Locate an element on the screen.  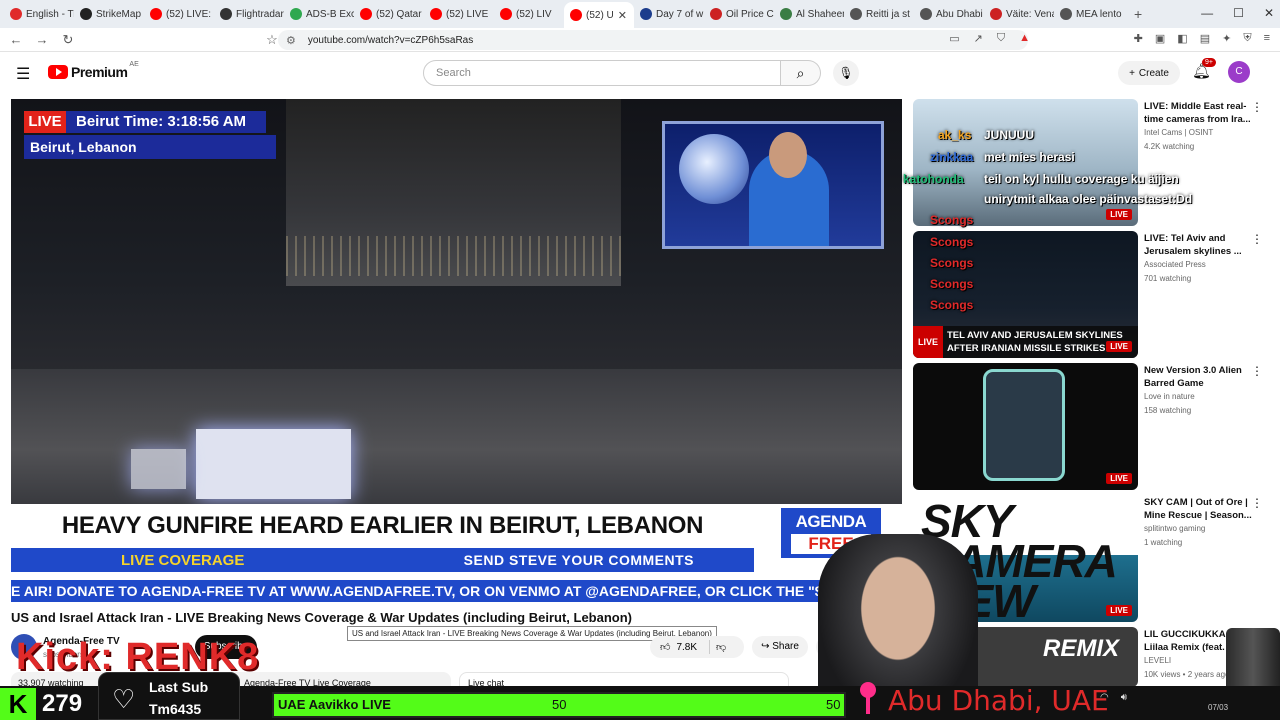
close-tab-icon: ✕ is located at coordinates (622, 15).